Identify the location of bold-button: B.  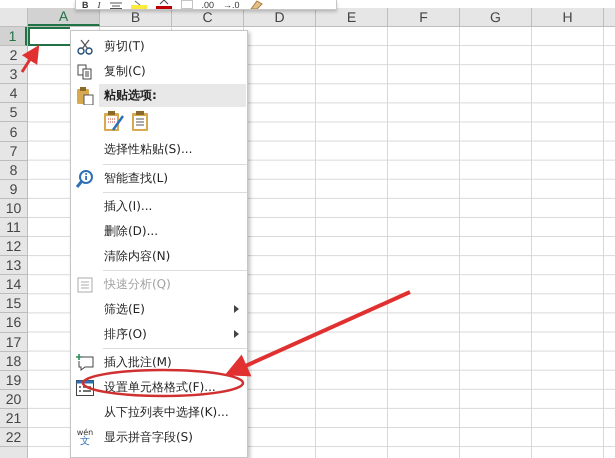
(85, 5).